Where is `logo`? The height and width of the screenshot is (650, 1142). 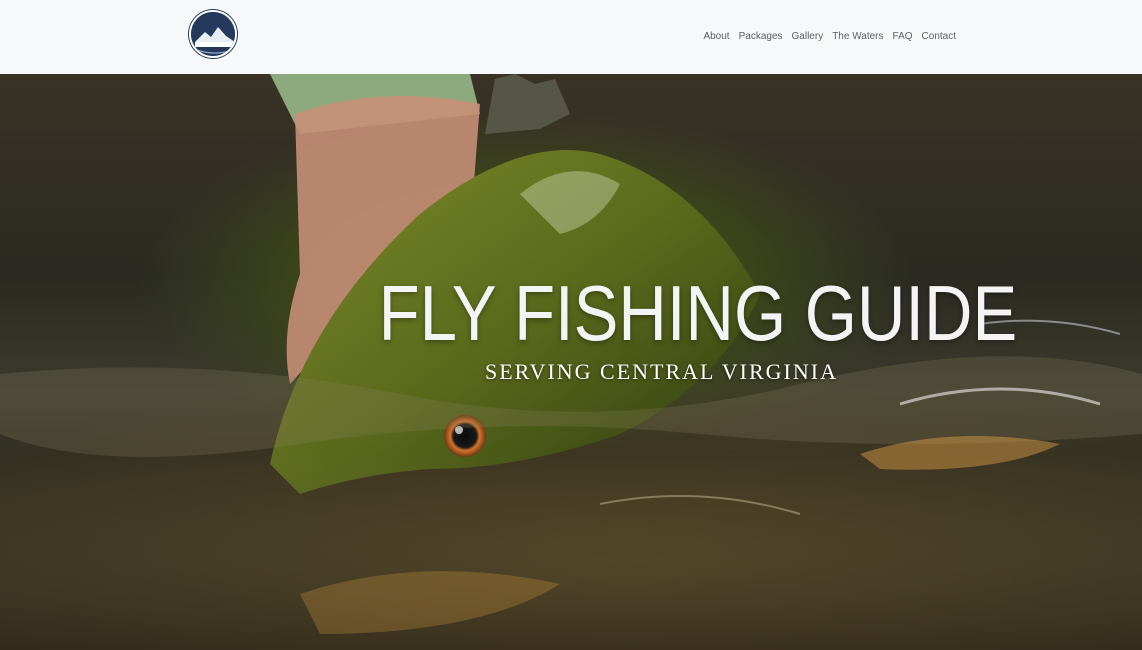
logo is located at coordinates (213, 34).